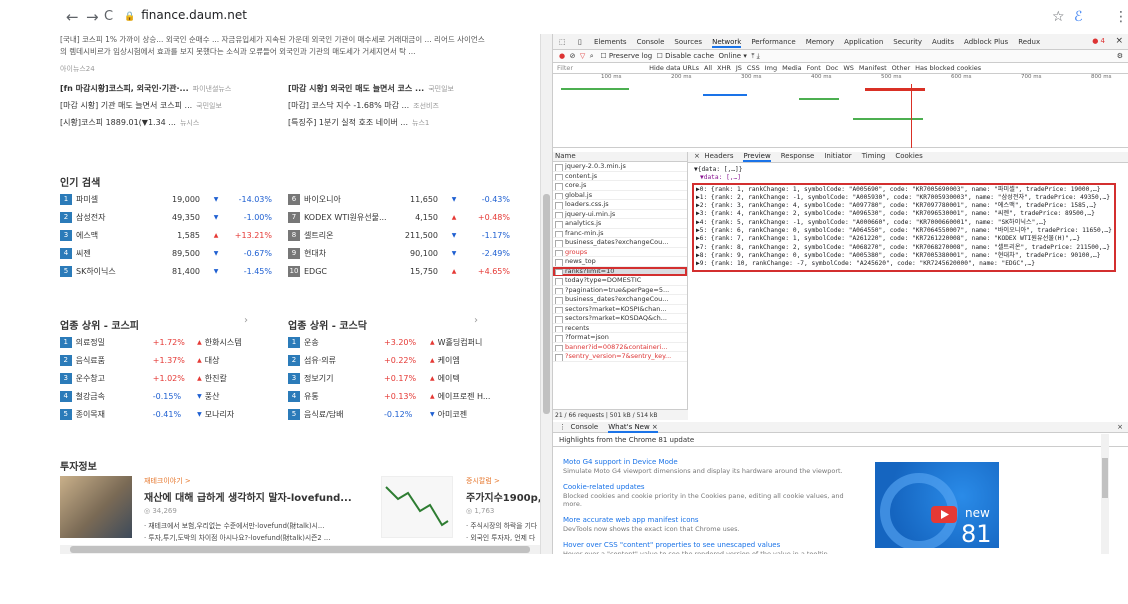  What do you see at coordinates (72, 17) in the screenshot?
I see `back-icon: ←` at bounding box center [72, 17].